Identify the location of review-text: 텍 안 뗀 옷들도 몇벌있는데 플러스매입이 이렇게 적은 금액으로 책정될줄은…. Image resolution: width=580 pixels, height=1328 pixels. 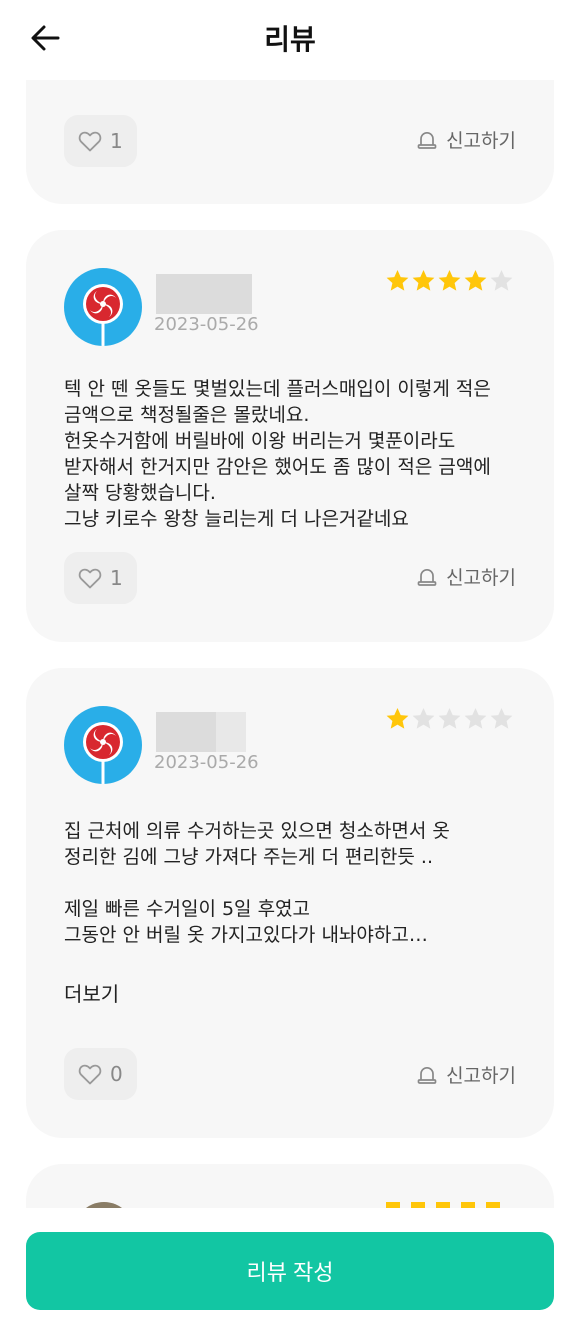
(277, 454).